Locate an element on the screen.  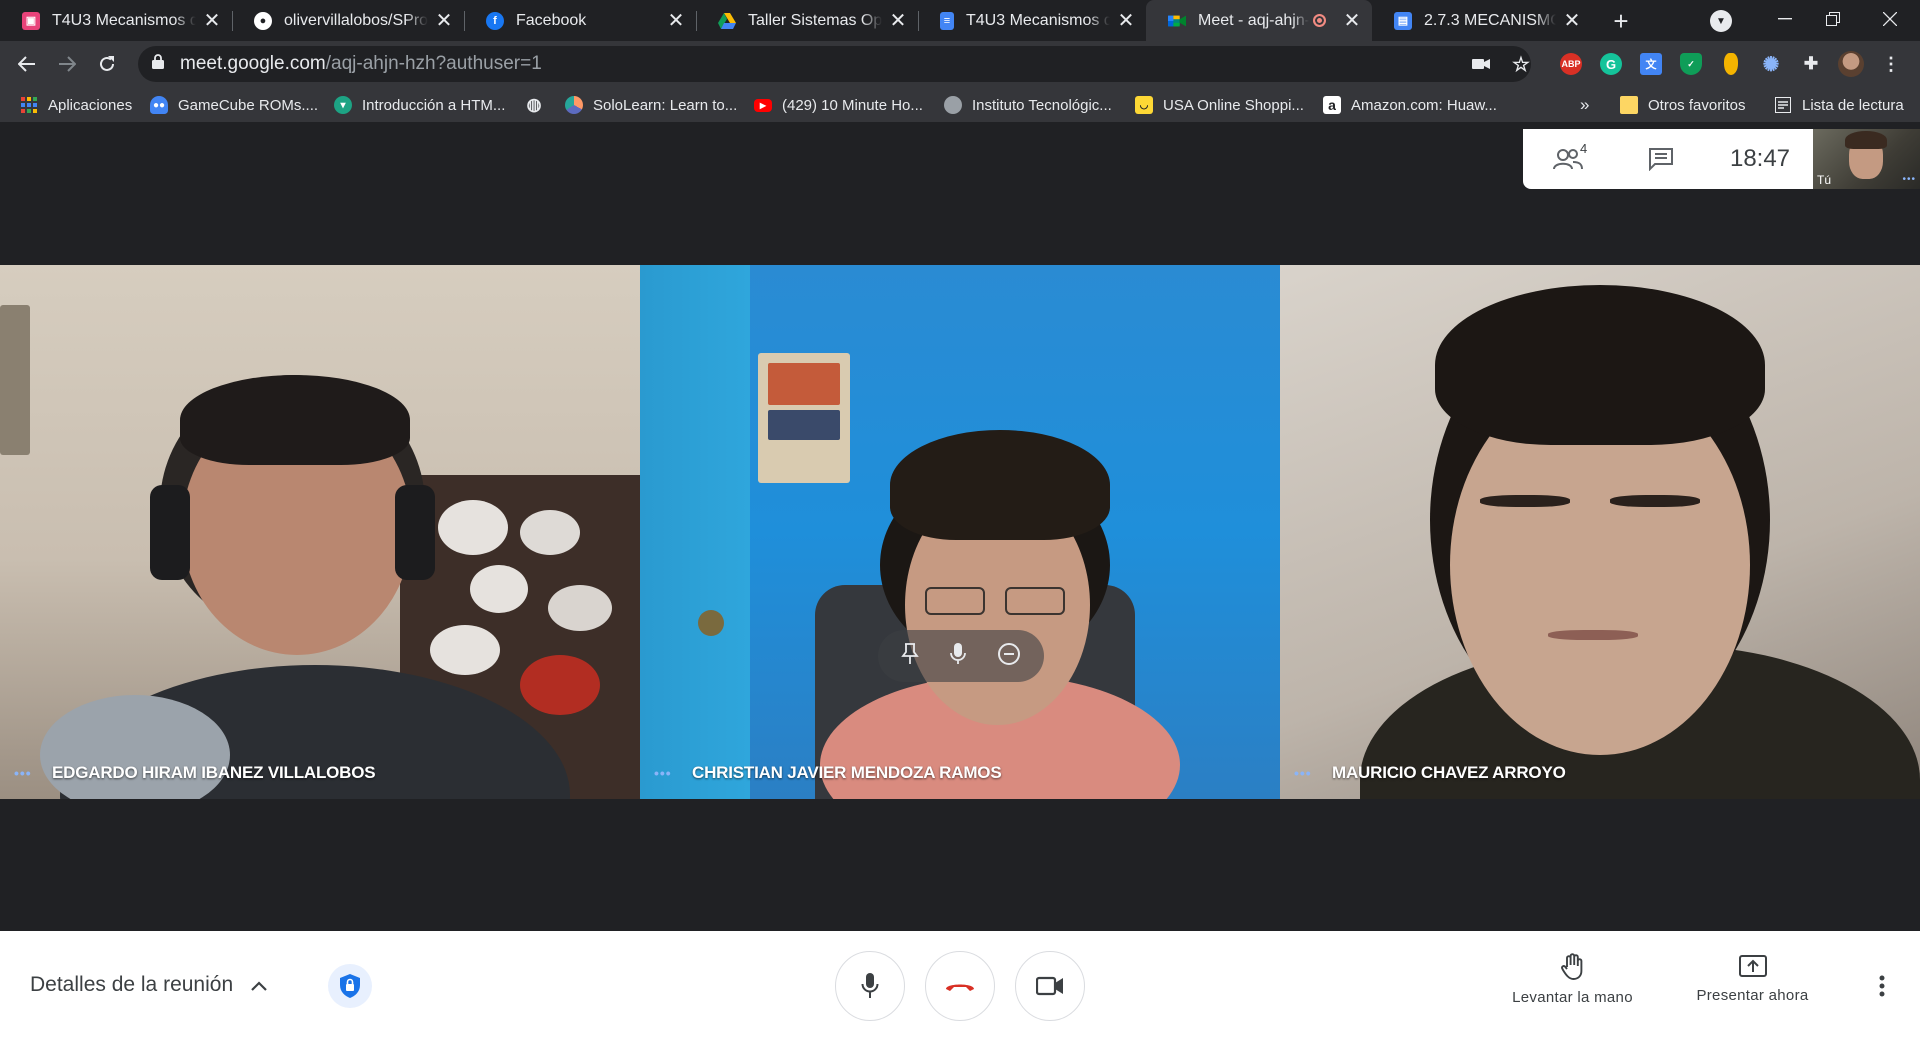
present-now-button: Presentar ahora is located at coordinates (1752, 978).